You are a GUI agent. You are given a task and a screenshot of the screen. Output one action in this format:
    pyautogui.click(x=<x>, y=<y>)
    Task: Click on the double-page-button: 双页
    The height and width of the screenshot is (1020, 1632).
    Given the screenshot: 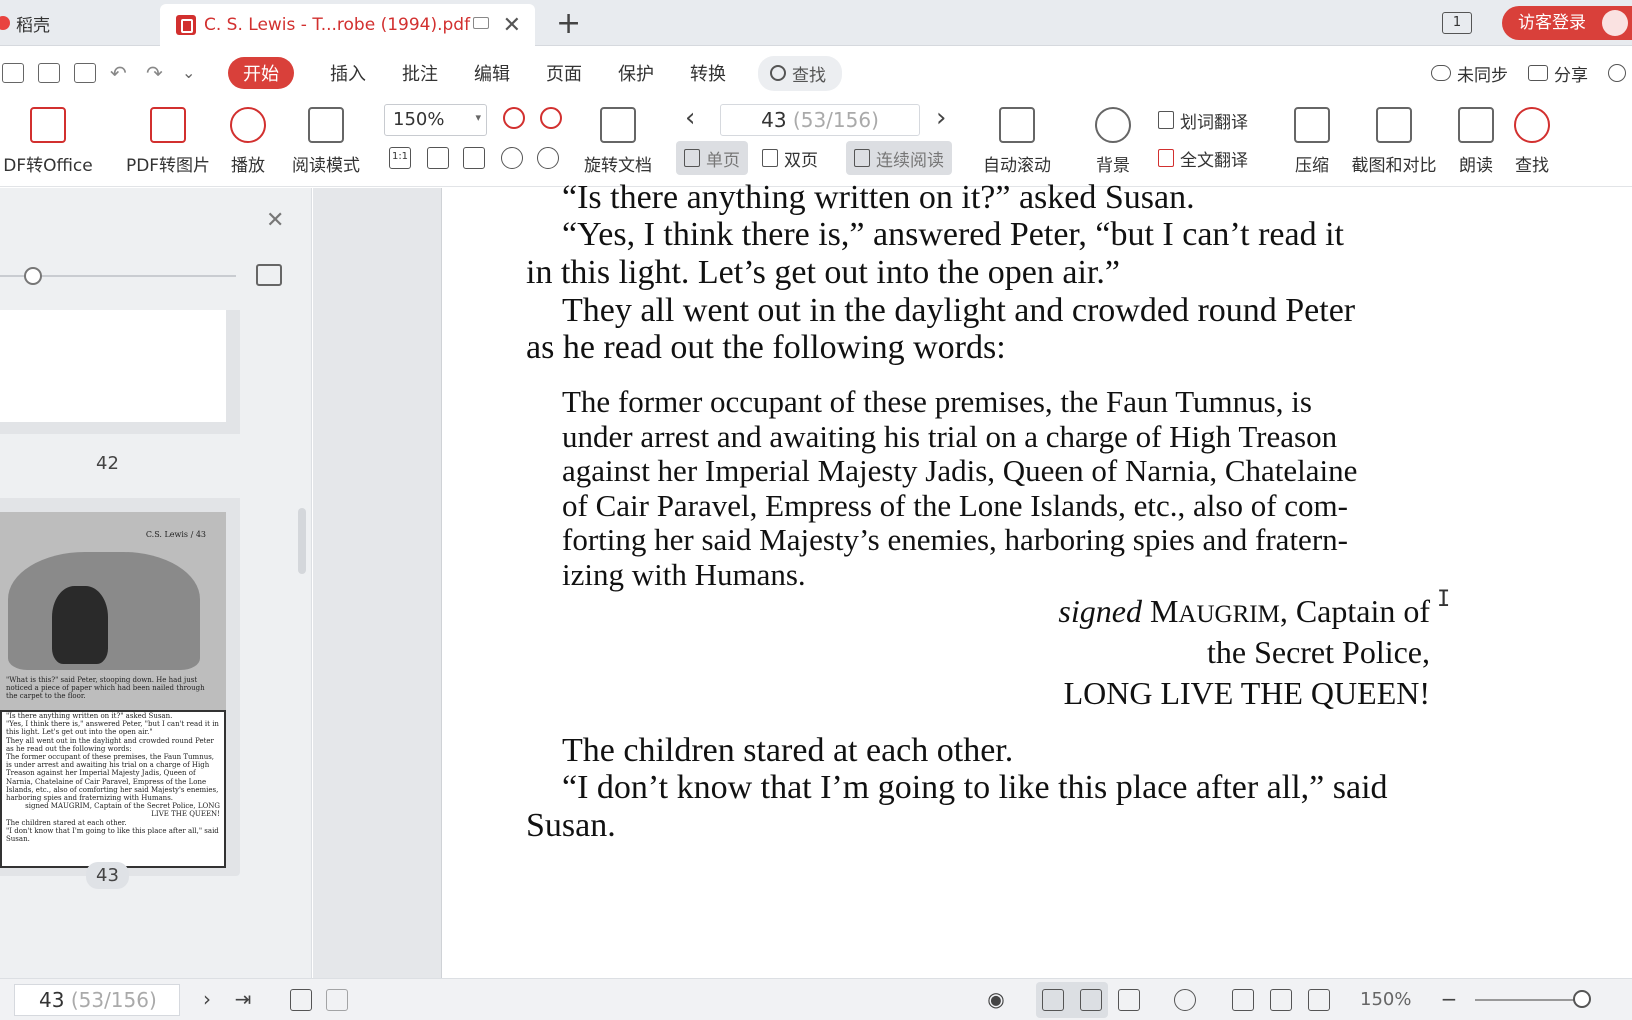 What is the action you would take?
    pyautogui.click(x=790, y=158)
    